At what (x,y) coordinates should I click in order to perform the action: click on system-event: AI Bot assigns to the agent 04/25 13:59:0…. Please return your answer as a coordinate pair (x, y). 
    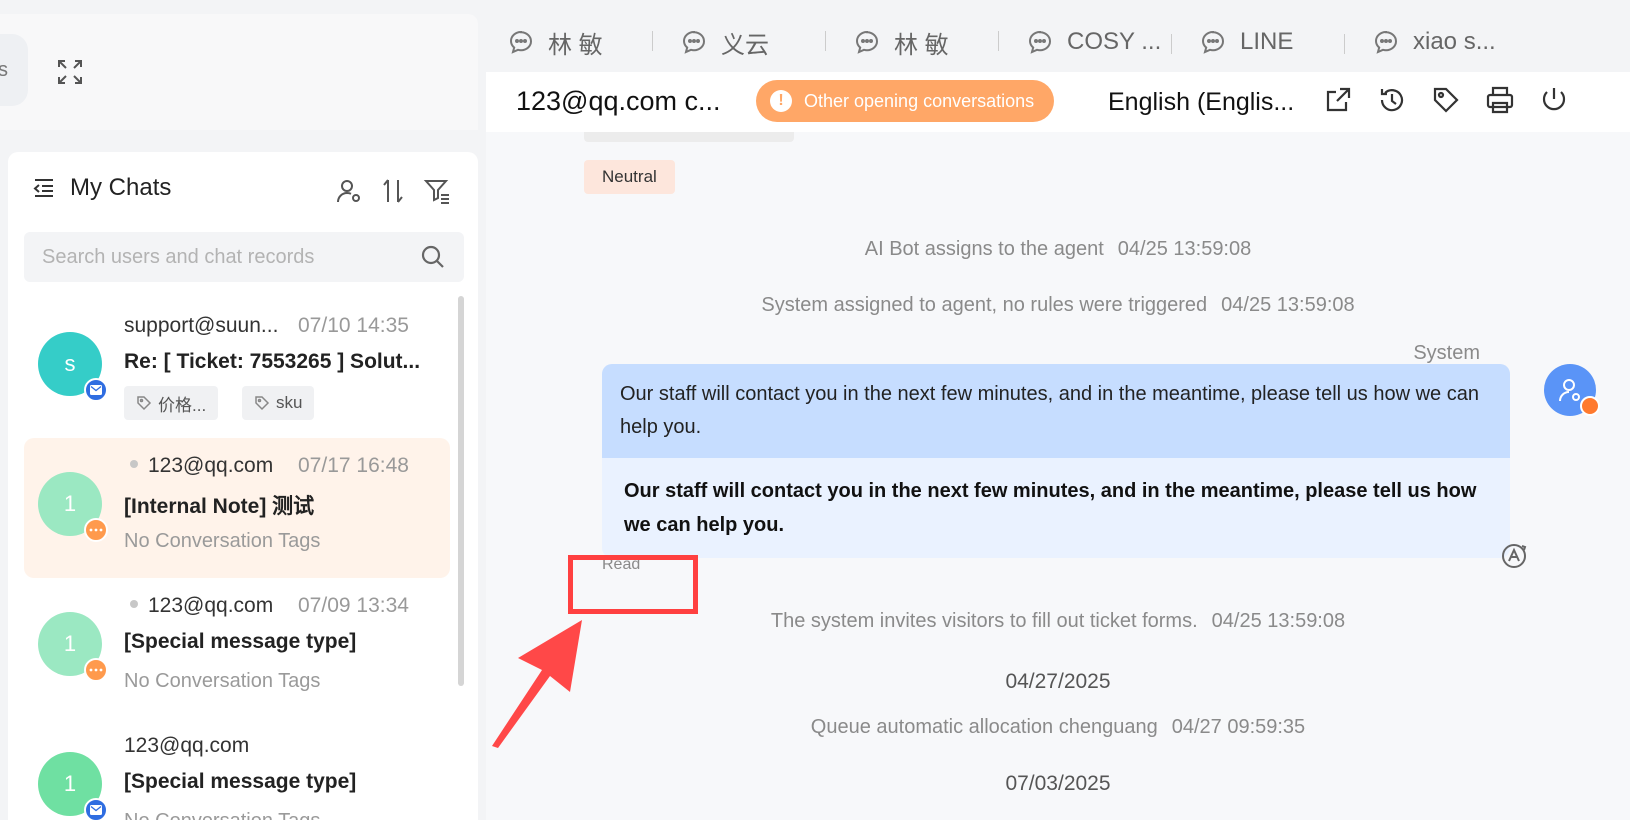
    Looking at the image, I should click on (1058, 249).